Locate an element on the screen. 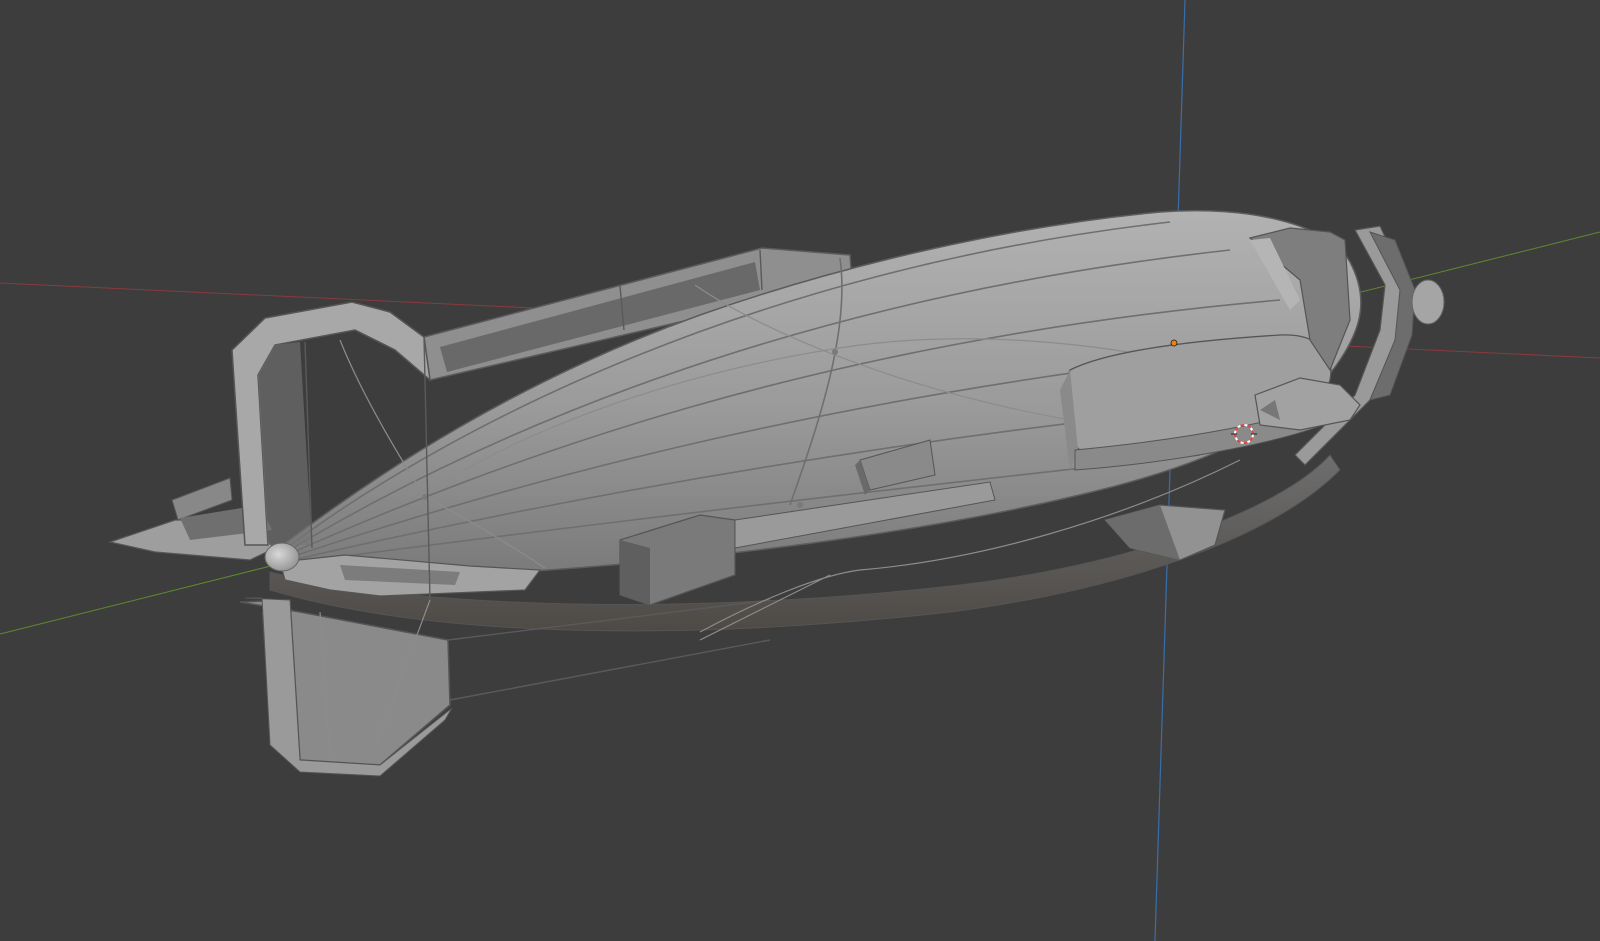 The image size is (1600, 941). keel-box-front is located at coordinates (1164, 532).